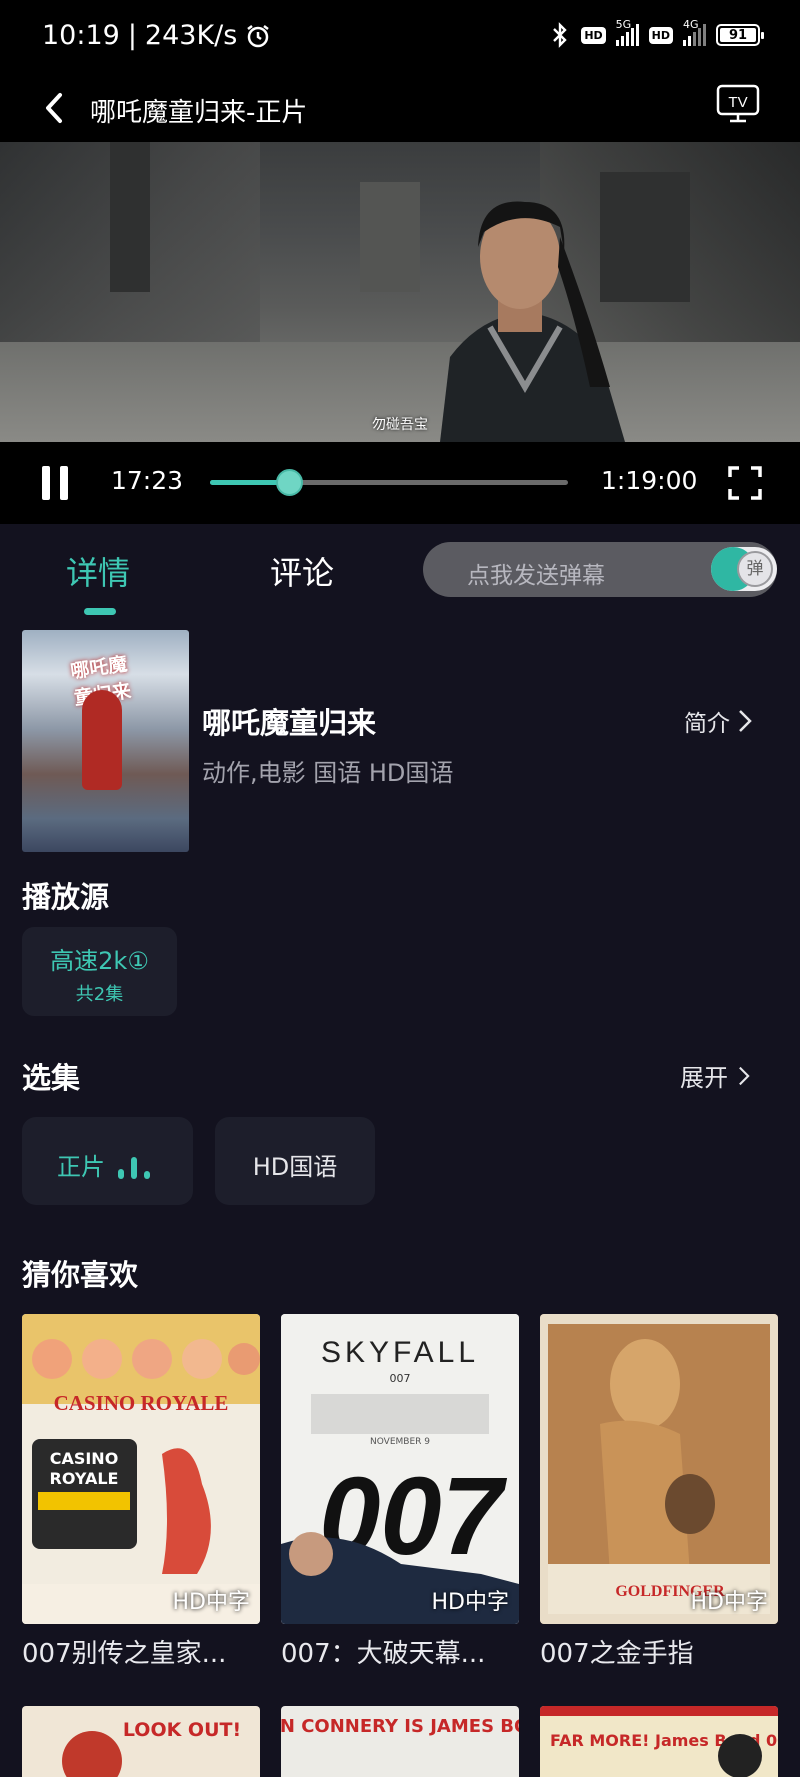  I want to click on clock: 10:19, so click(81, 35).